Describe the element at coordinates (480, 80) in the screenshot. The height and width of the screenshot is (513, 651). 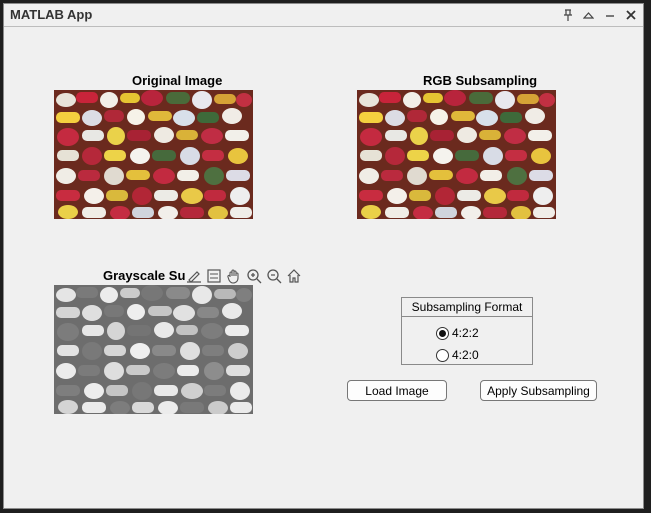
I see `rgb-subsampling-title: RGB Subsampling` at that location.